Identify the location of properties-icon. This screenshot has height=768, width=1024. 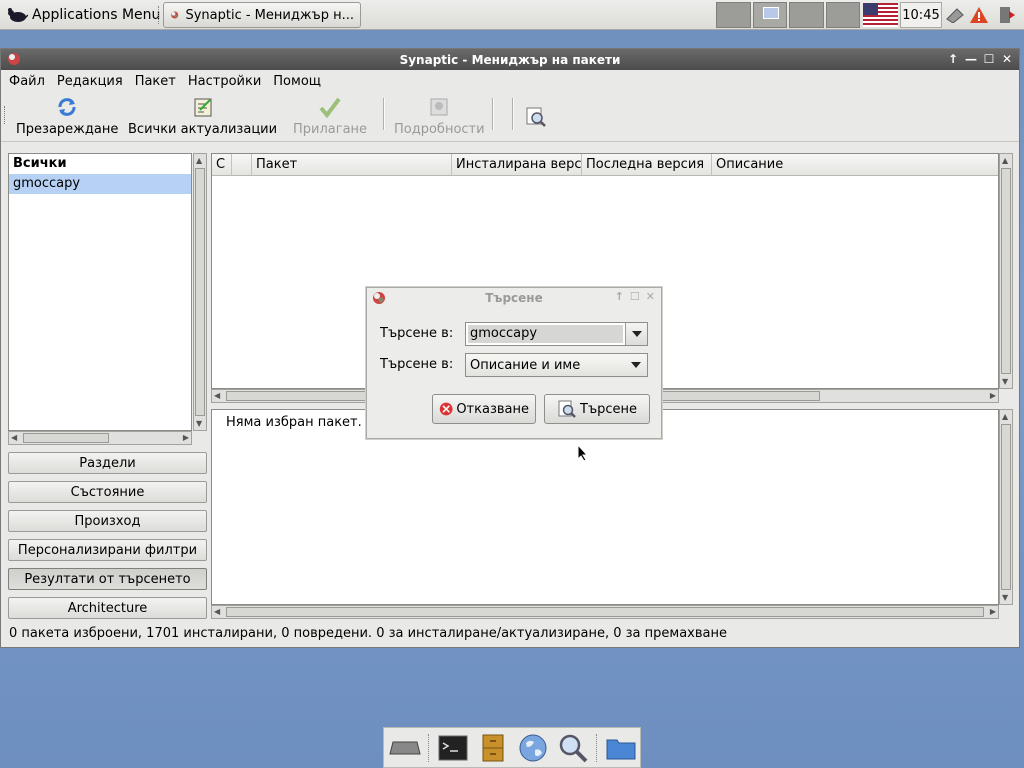
(439, 107).